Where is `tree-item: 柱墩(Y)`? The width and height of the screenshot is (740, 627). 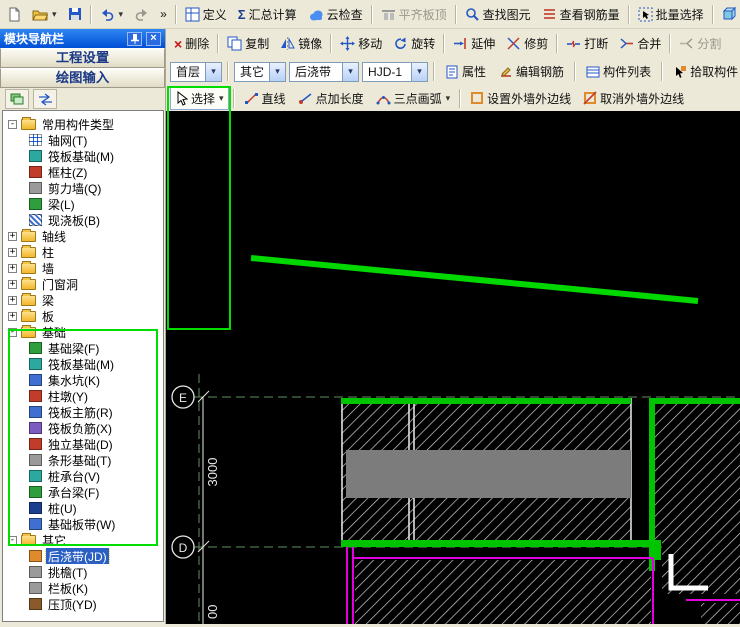 tree-item: 柱墩(Y) is located at coordinates (83, 396).